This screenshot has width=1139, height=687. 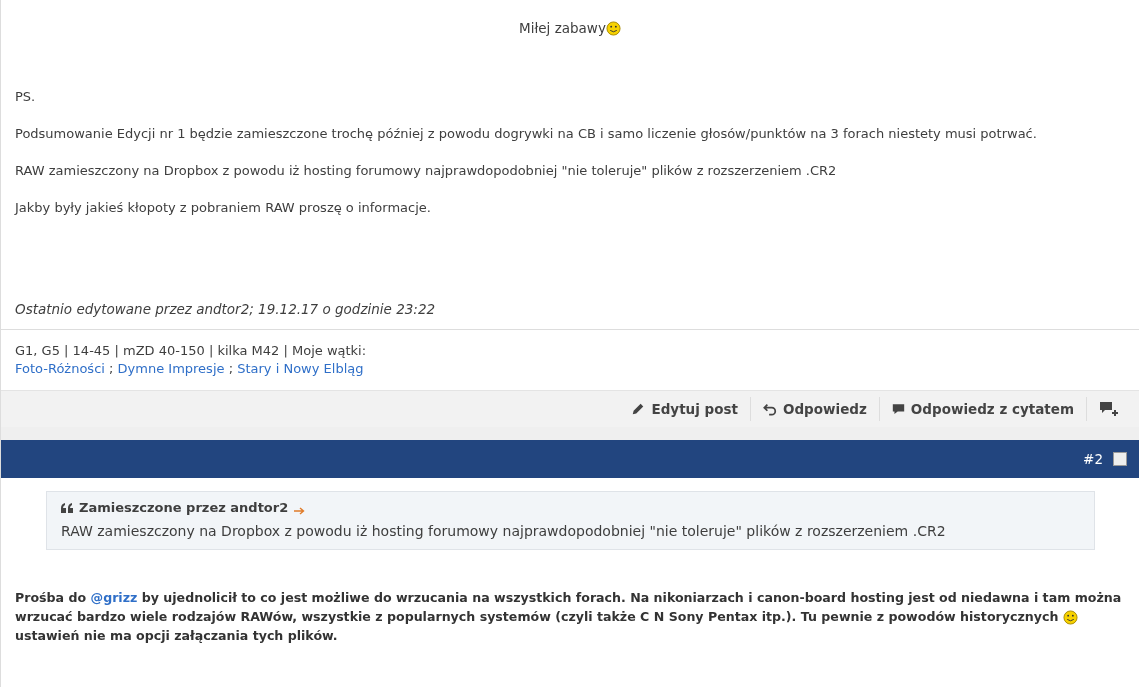 What do you see at coordinates (191, 350) in the screenshot?
I see `signature-text: G1, G5 | 14-45 | mZD 40-150 | kilka M42 | Moje wątki:` at bounding box center [191, 350].